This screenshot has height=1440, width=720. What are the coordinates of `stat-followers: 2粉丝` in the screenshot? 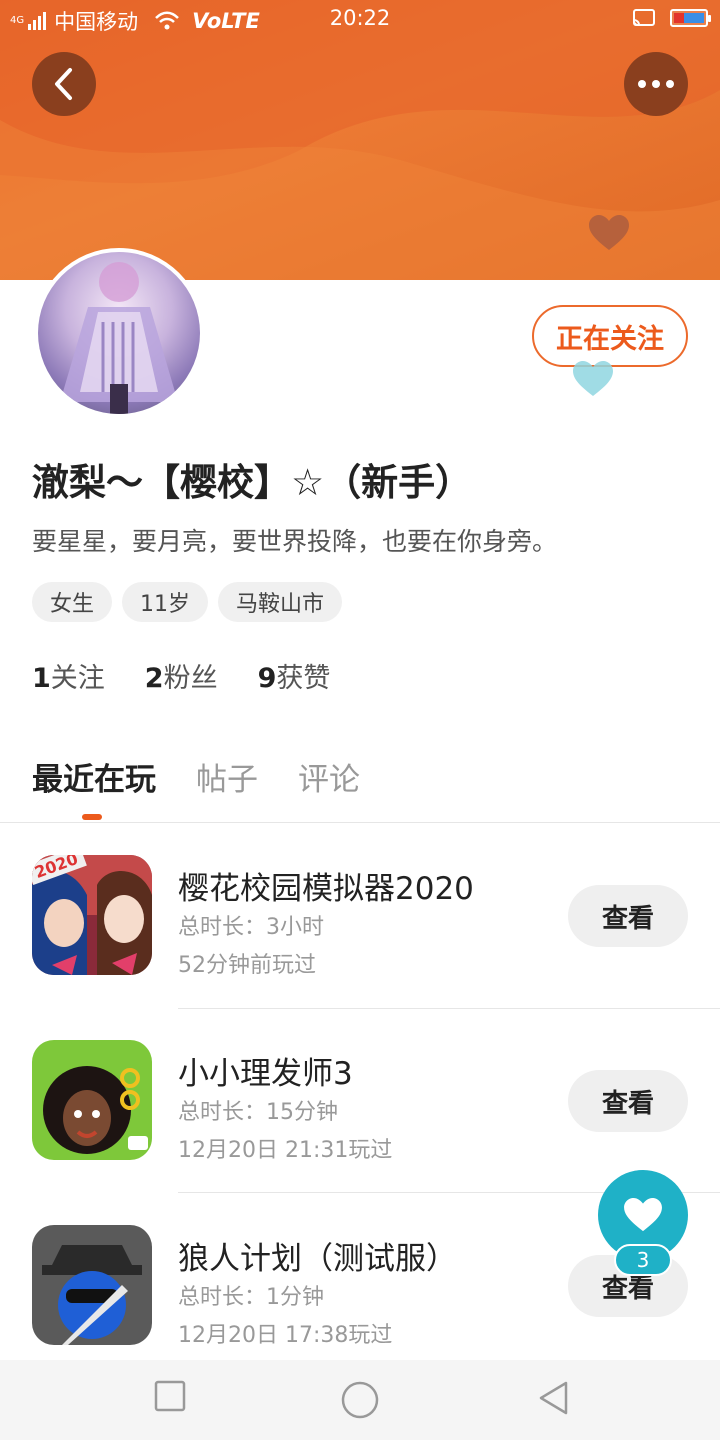 It's located at (181, 675).